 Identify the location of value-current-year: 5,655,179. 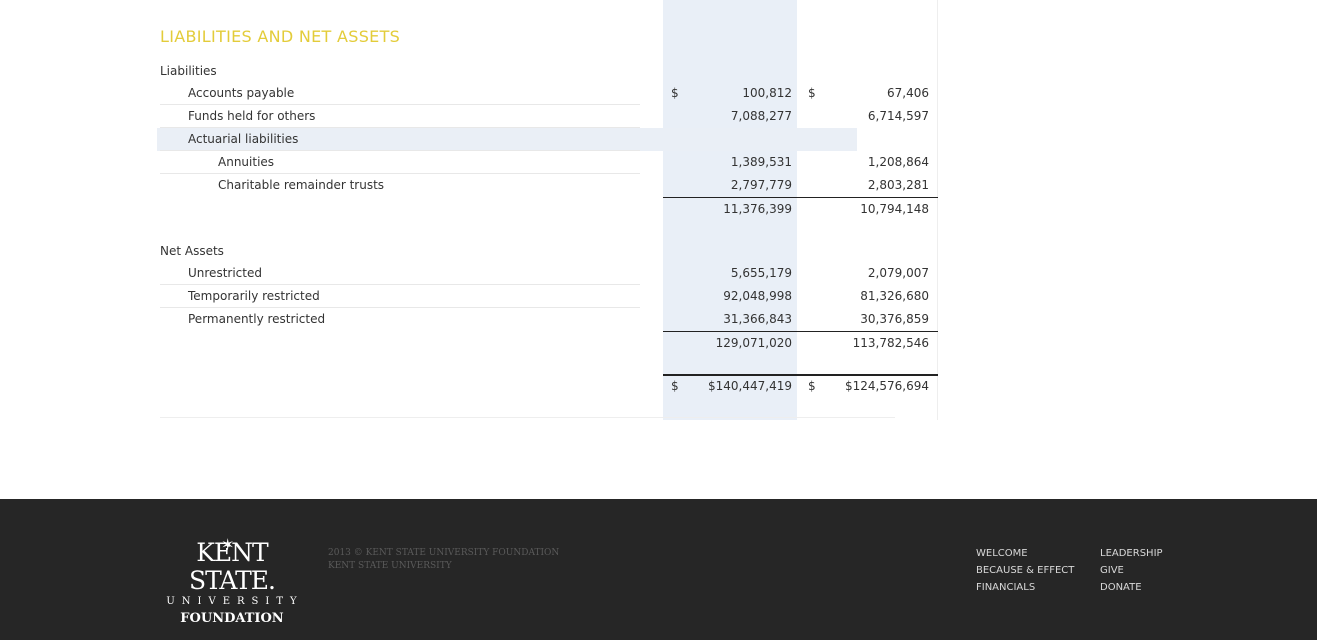
(761, 273).